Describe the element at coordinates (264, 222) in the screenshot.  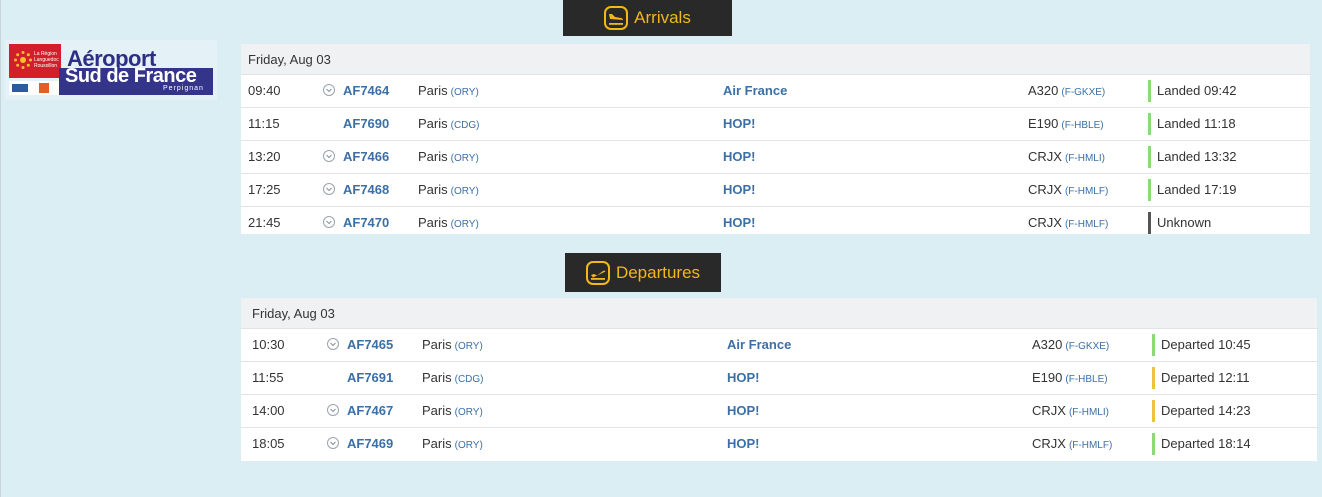
I see `flight-time: 21:45` at that location.